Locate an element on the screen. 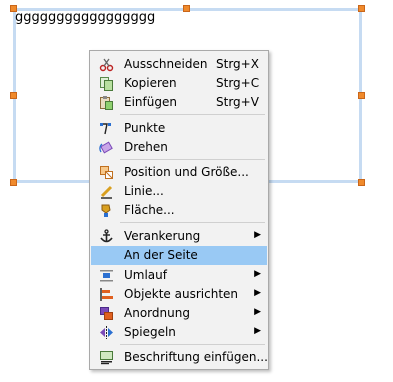 The height and width of the screenshot is (382, 393). text-frame-content: ggggggggggggggggg is located at coordinates (85, 17).